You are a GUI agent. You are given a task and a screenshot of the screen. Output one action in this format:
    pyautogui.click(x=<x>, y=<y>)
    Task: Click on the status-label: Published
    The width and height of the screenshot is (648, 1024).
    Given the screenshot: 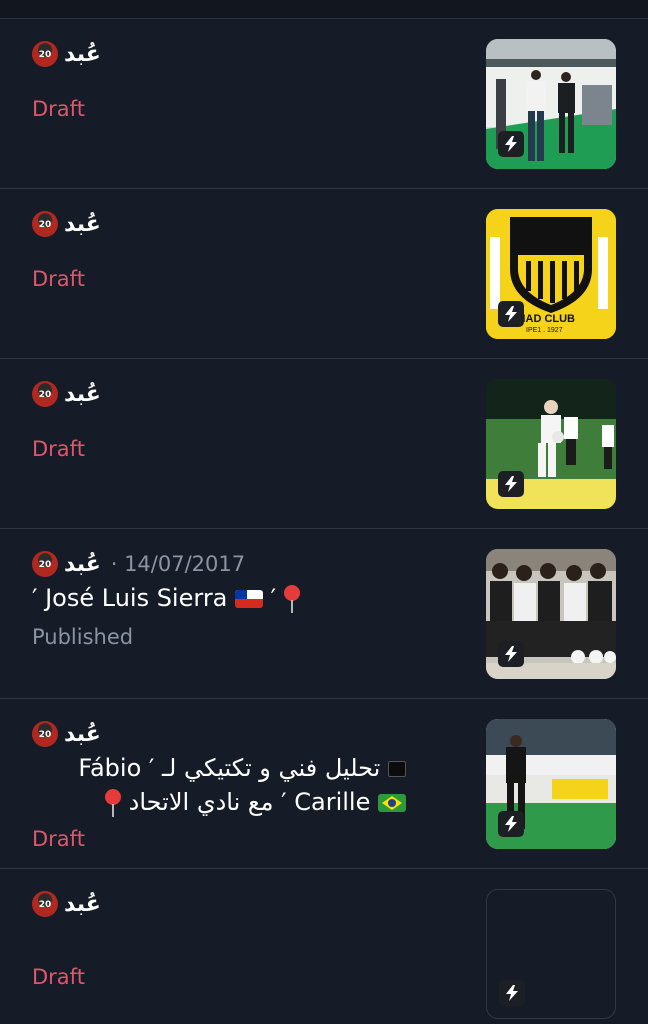 What is the action you would take?
    pyautogui.click(x=83, y=637)
    